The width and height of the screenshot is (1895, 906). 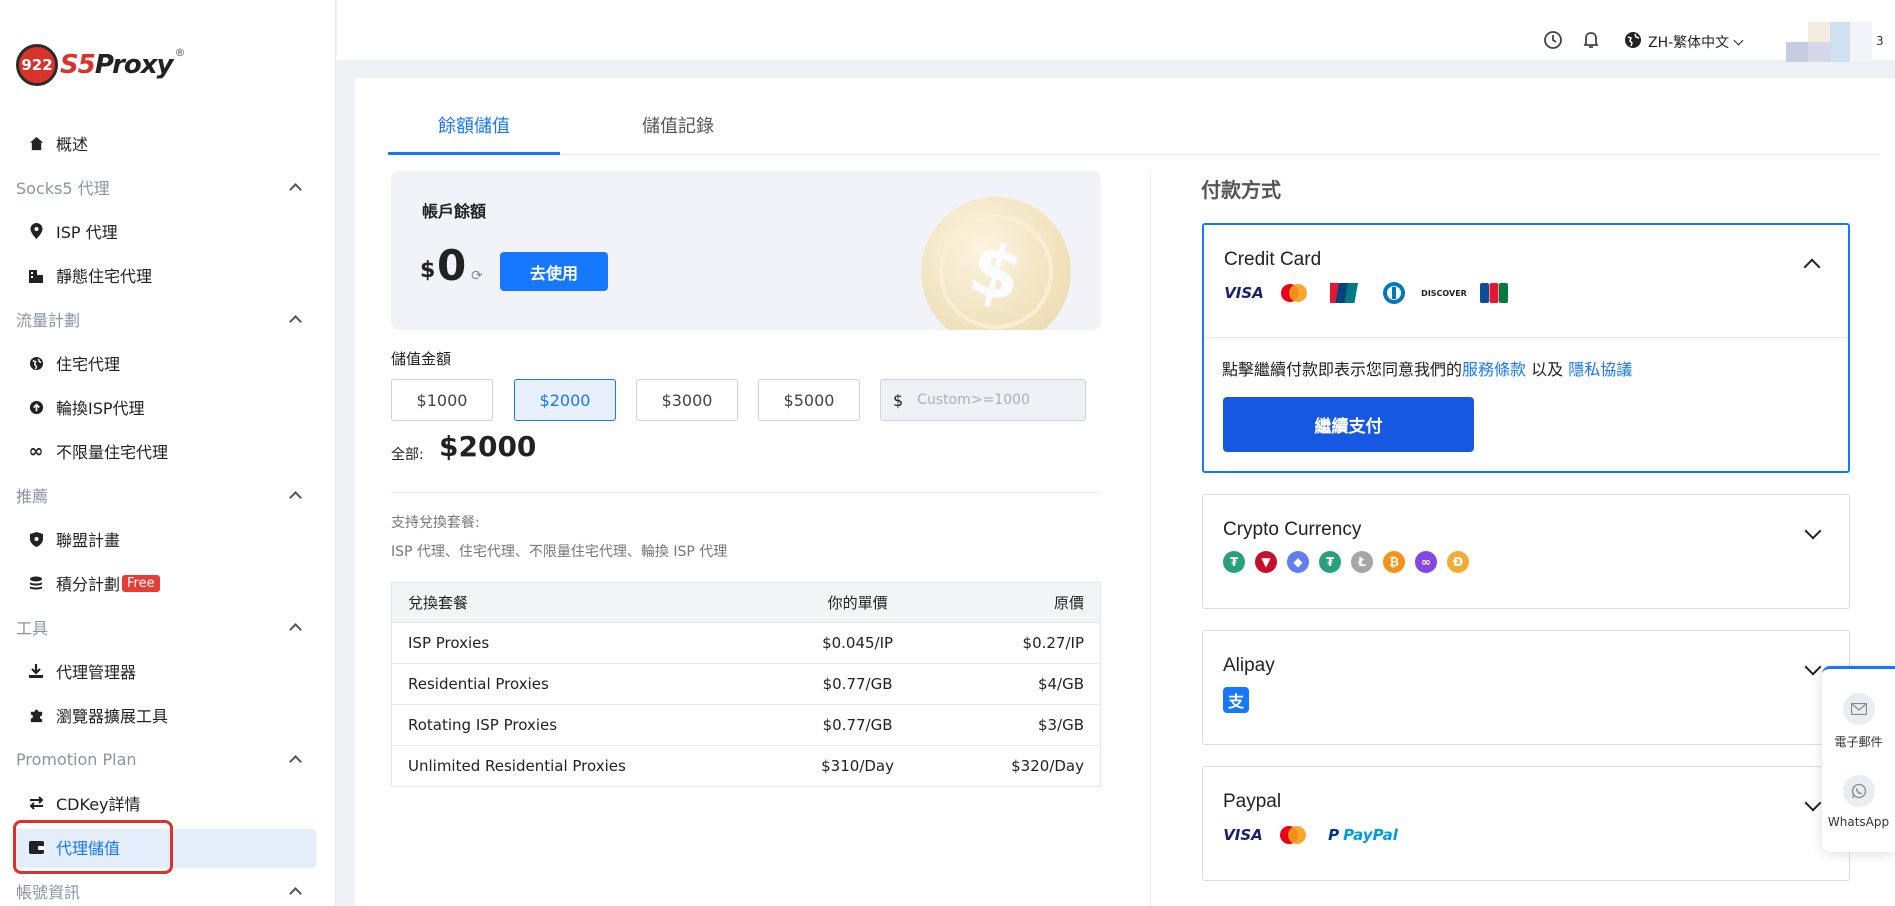 I want to click on payment-paypal: Paypal VISA P PayPal, so click(x=1526, y=823).